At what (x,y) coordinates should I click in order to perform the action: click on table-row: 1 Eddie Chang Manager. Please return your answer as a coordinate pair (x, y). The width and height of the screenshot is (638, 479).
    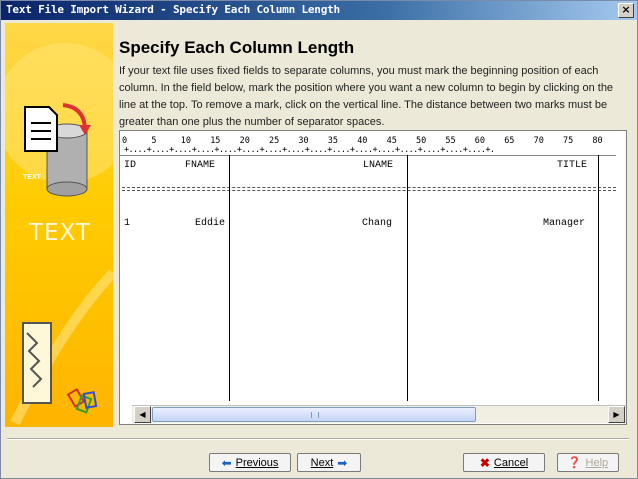
    Looking at the image, I should click on (368, 225).